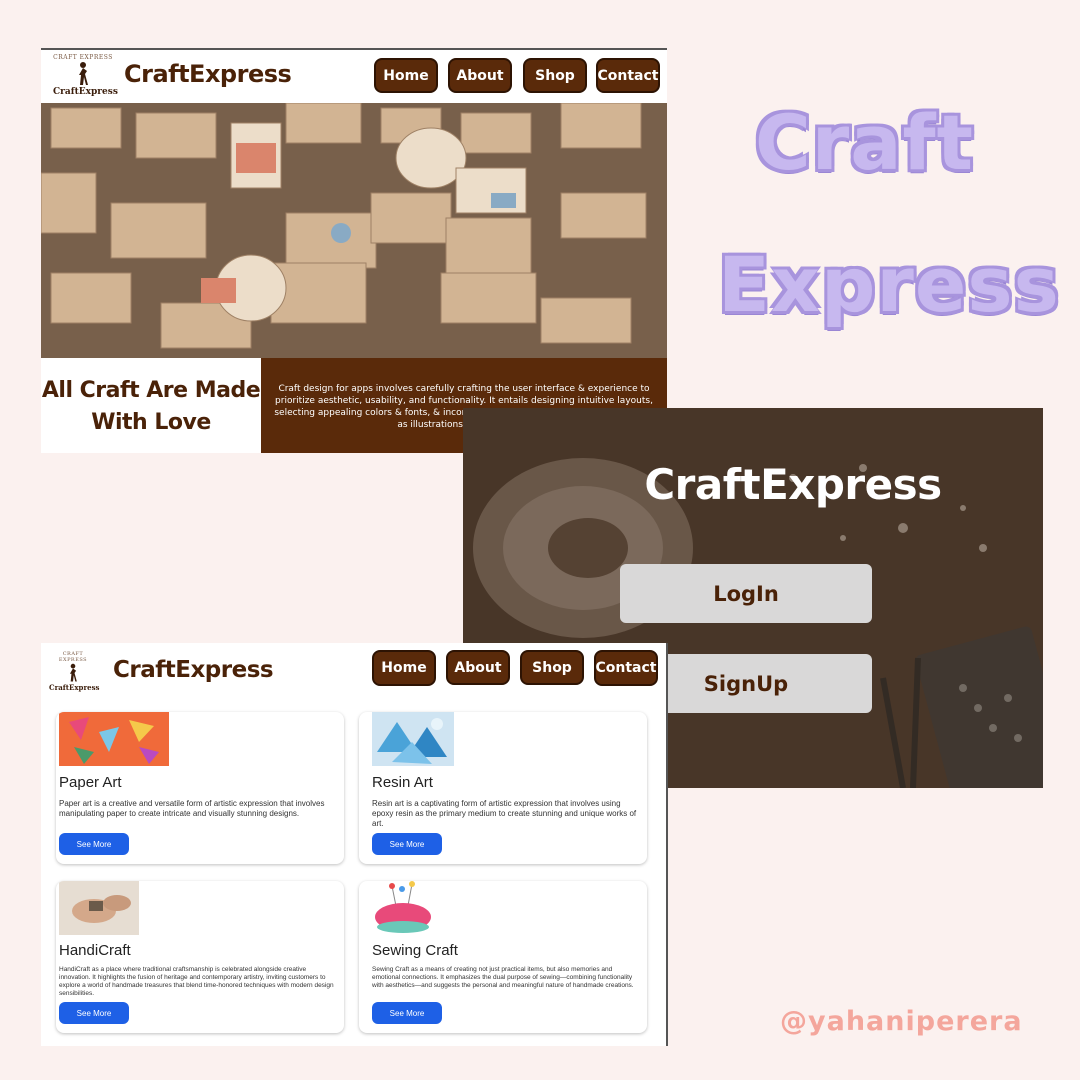 This screenshot has width=1080, height=1080. I want to click on shop-brand-name: CraftExpress, so click(193, 670).